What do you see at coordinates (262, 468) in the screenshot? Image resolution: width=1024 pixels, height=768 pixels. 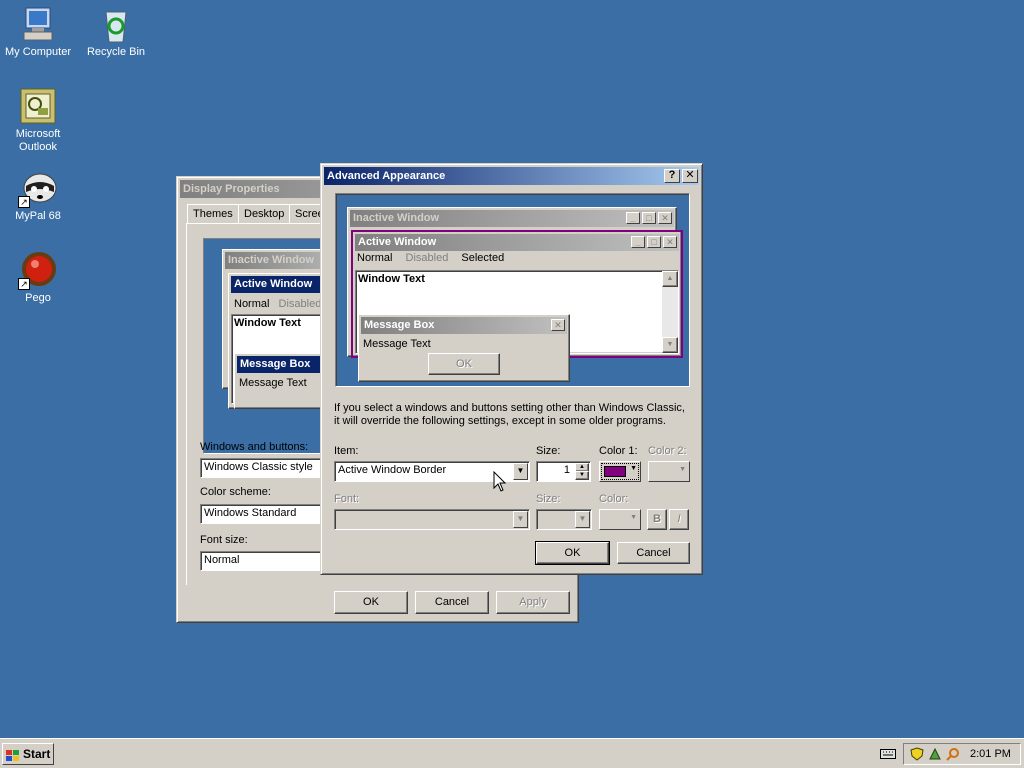 I see `windows-buttons-select: Windows Classic style` at bounding box center [262, 468].